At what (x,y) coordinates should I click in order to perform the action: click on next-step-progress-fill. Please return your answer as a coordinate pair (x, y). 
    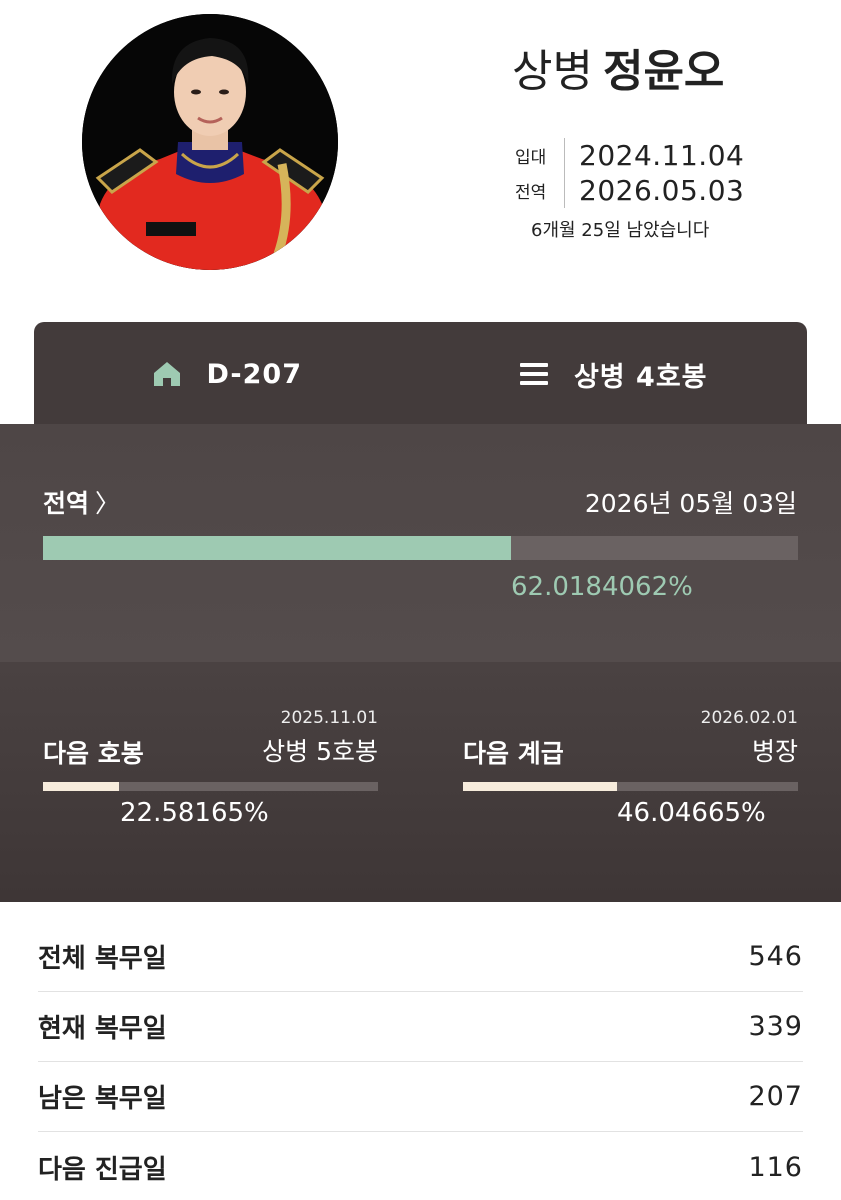
    Looking at the image, I should click on (81, 786).